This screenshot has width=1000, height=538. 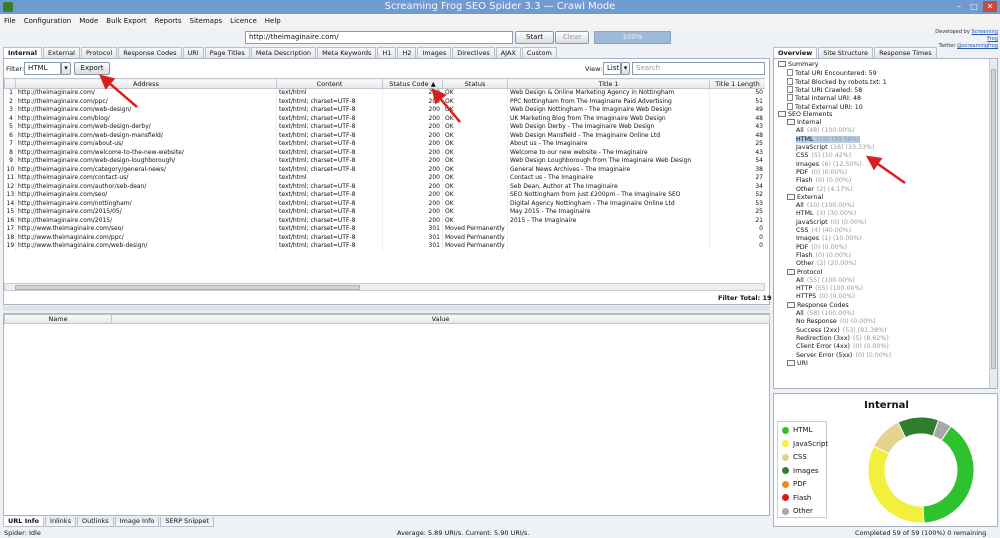 What do you see at coordinates (446, 105) in the screenshot?
I see `arrow-to-status-code` at bounding box center [446, 105].